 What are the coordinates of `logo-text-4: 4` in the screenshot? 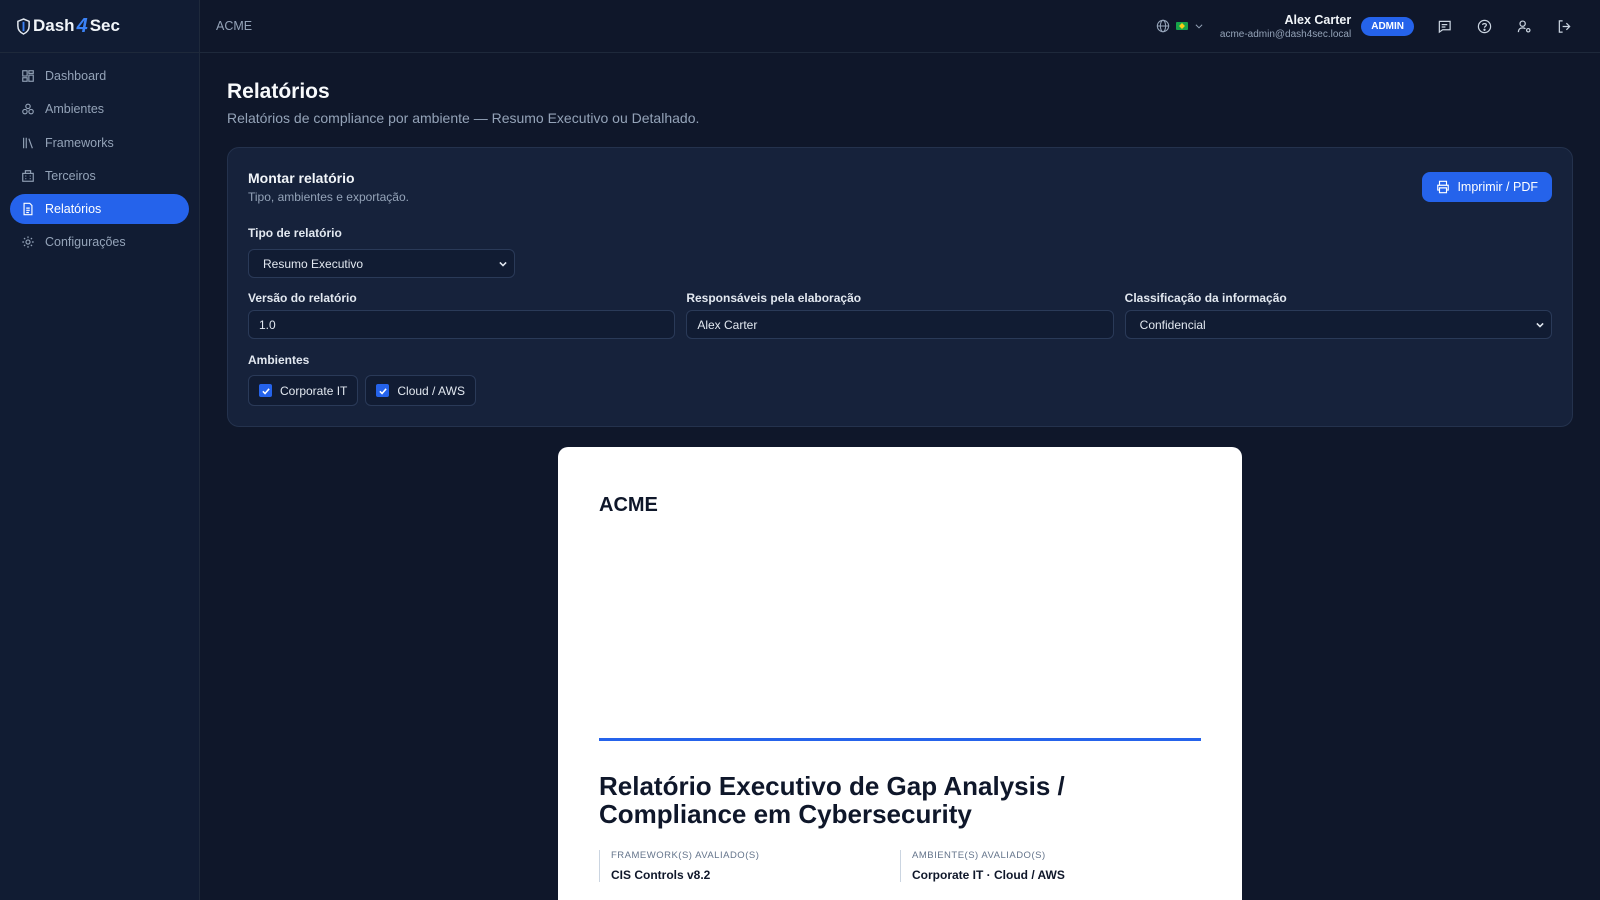 It's located at (82, 25).